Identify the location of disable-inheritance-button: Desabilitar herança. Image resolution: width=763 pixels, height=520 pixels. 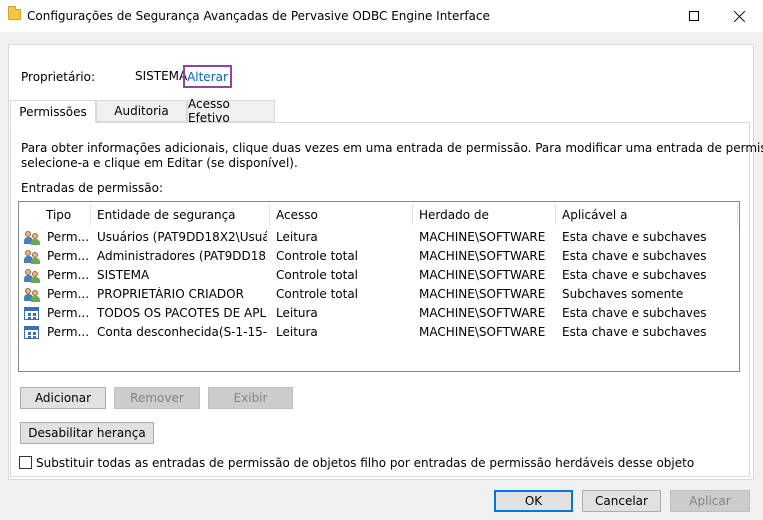
(87, 433).